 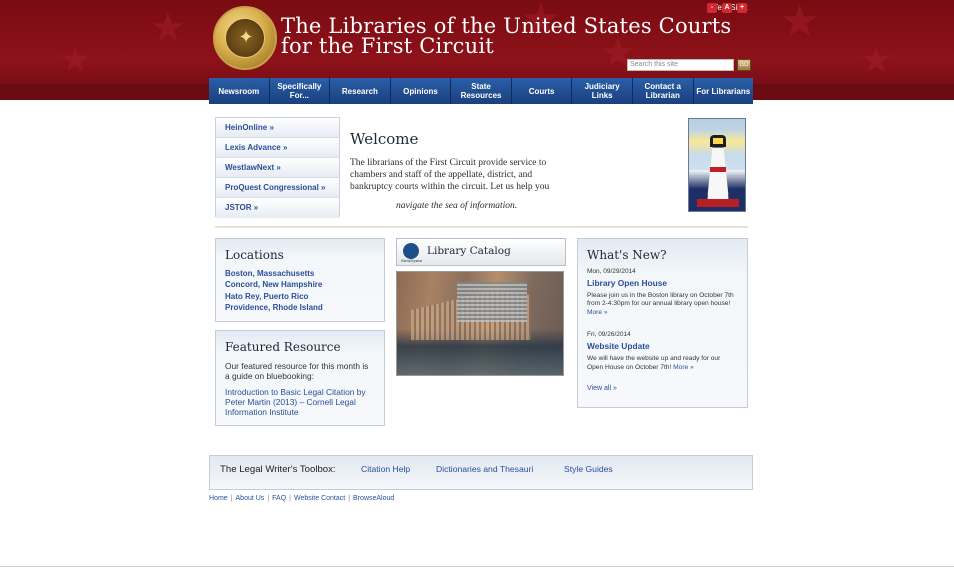 What do you see at coordinates (611, 271) in the screenshot?
I see `news-date: Mon, 09/29/2014` at bounding box center [611, 271].